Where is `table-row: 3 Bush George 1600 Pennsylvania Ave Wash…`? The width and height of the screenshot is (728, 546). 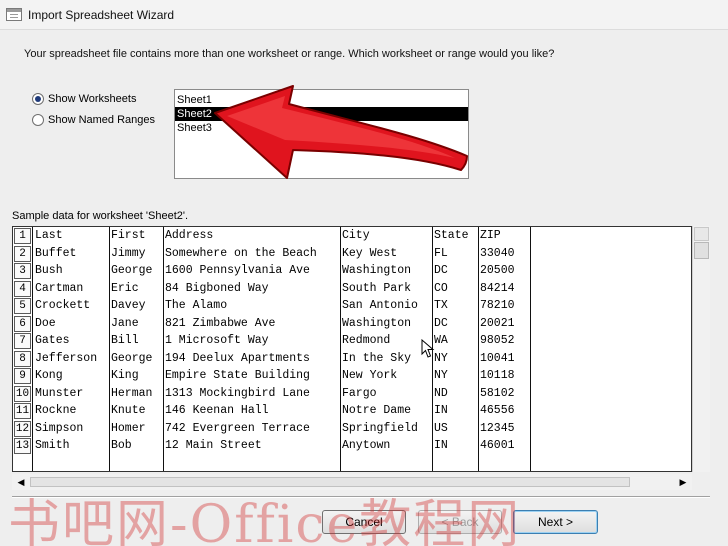
table-row: 3 Bush George 1600 Pennsylvania Ave Wash… is located at coordinates (352, 271).